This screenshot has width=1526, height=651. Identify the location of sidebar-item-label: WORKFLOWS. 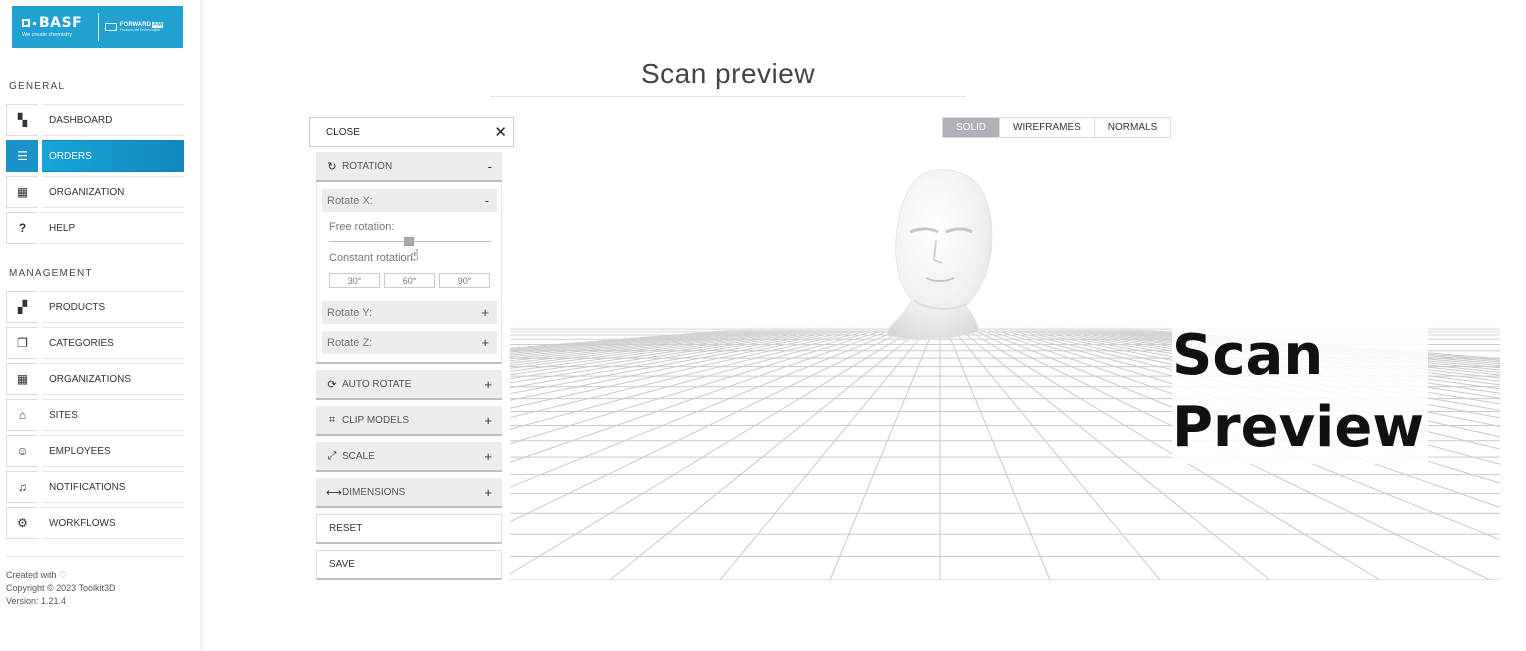
(113, 523).